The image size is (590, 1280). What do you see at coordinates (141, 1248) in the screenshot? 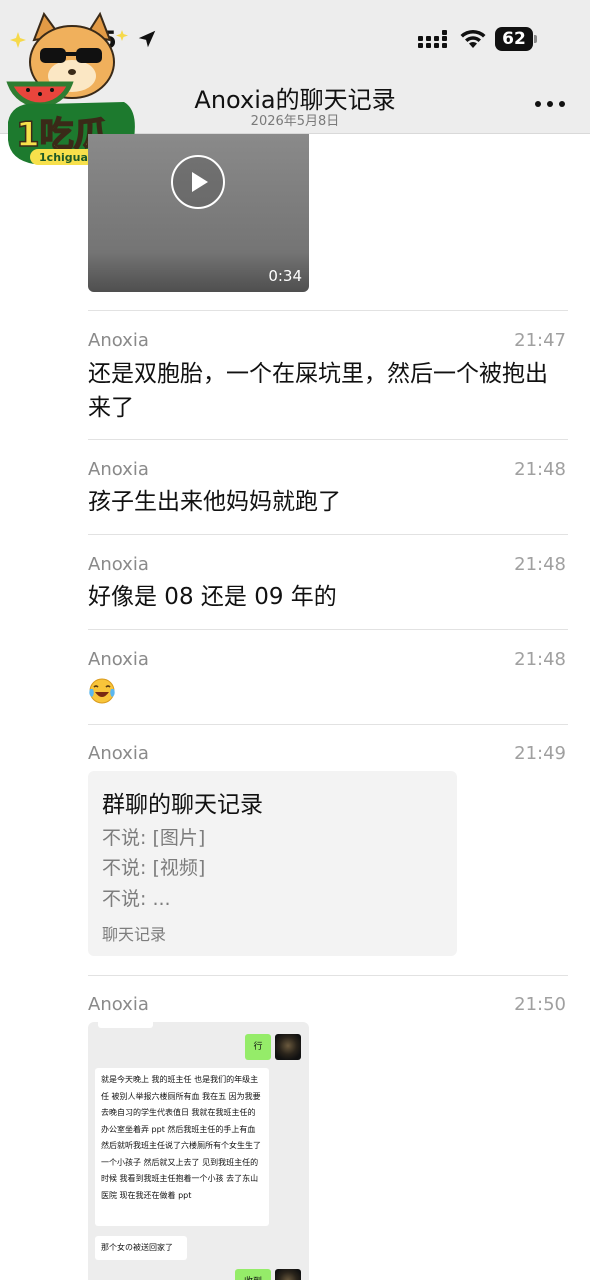
I see `screenshot-message: 那个女の被送回家了` at bounding box center [141, 1248].